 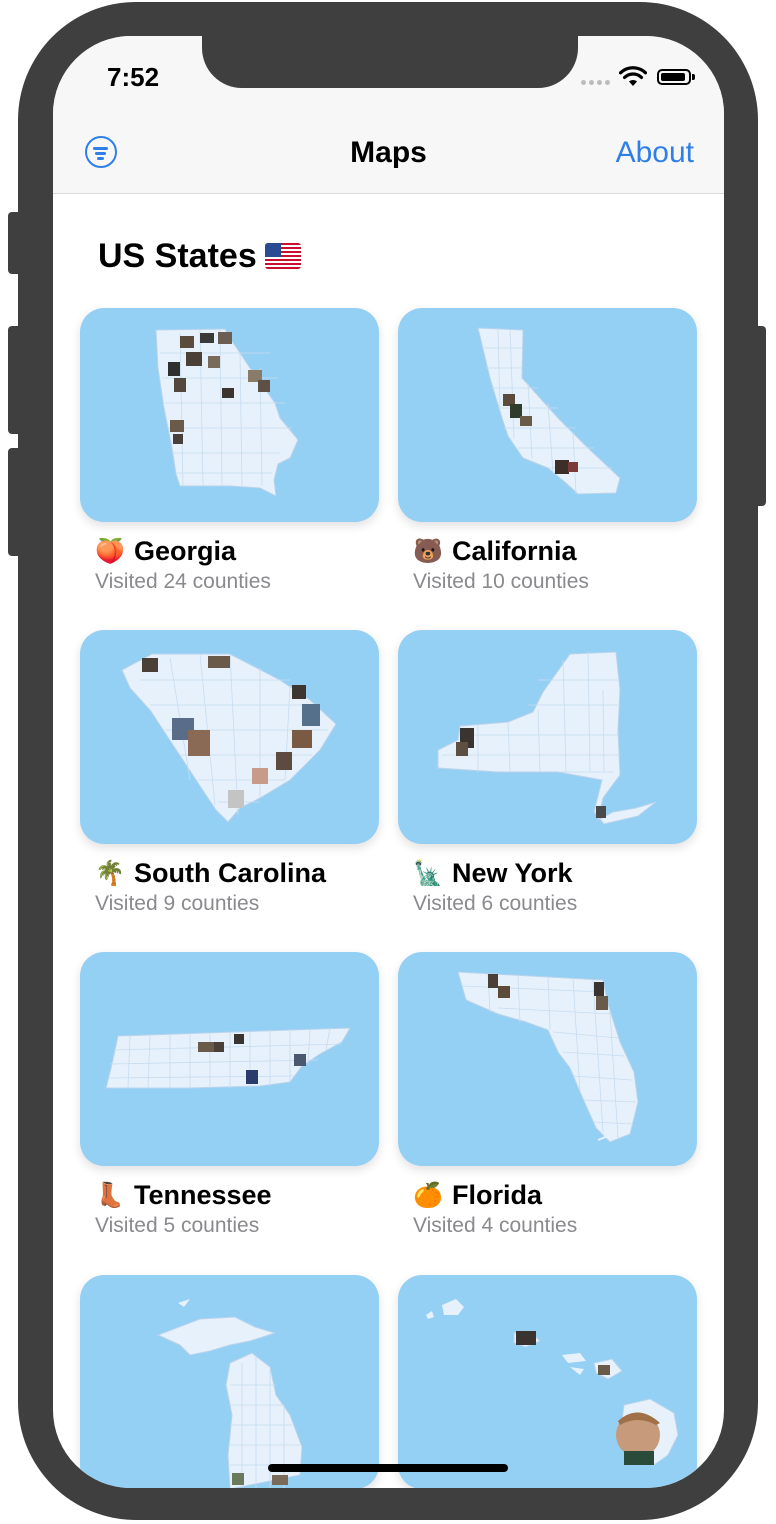 What do you see at coordinates (245, 565) in the screenshot?
I see `state-label-georgia: 🍑 Georgia Visited 24 counties` at bounding box center [245, 565].